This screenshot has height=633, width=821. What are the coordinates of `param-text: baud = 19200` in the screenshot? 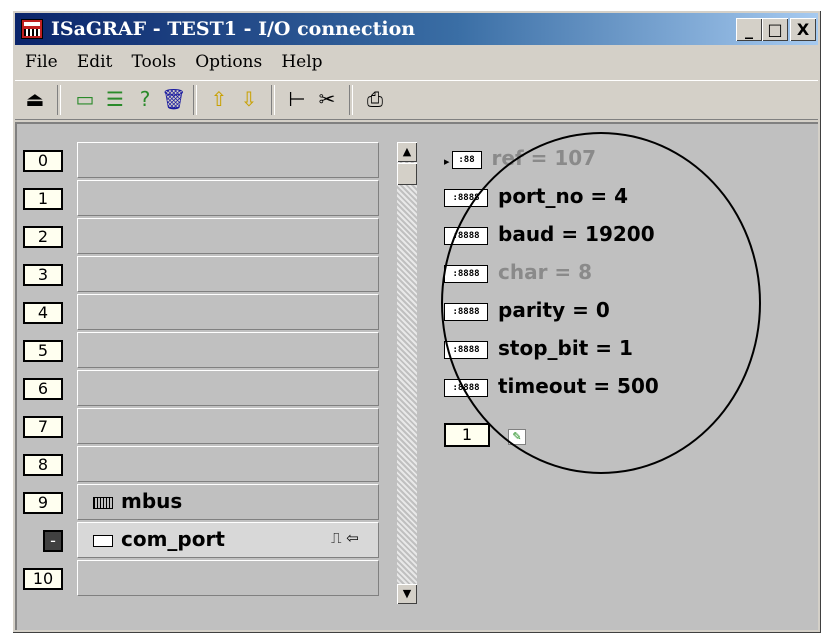 It's located at (576, 234).